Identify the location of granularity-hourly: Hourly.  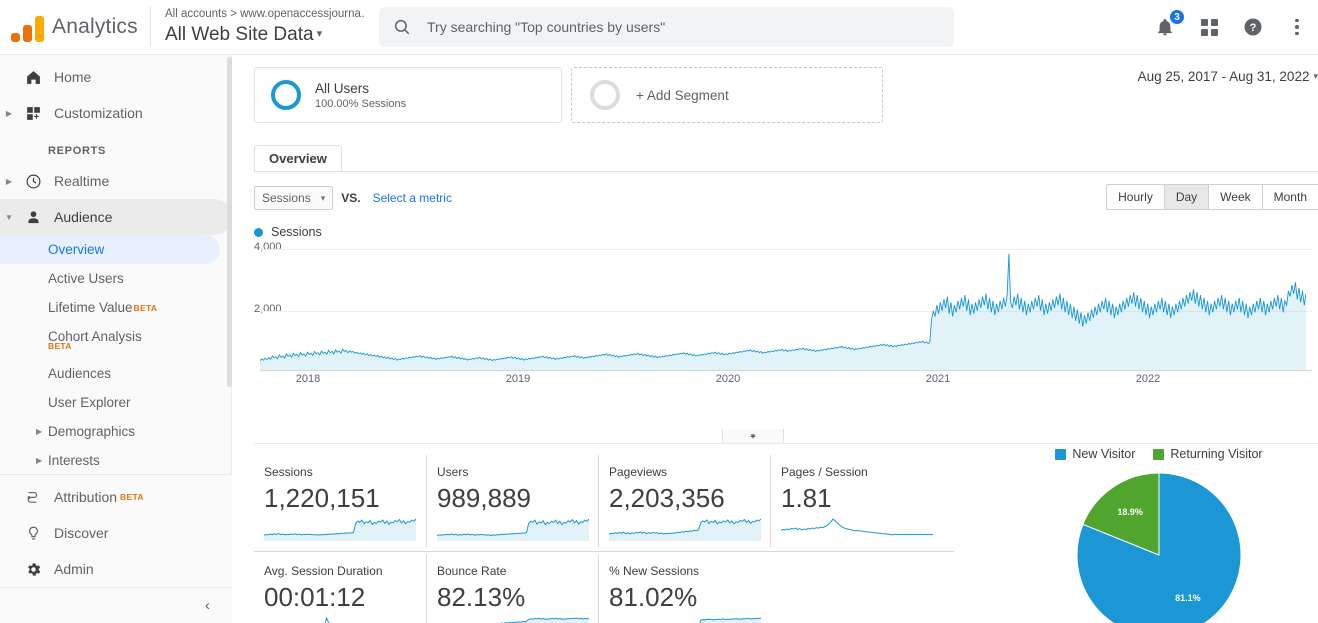
(1135, 197).